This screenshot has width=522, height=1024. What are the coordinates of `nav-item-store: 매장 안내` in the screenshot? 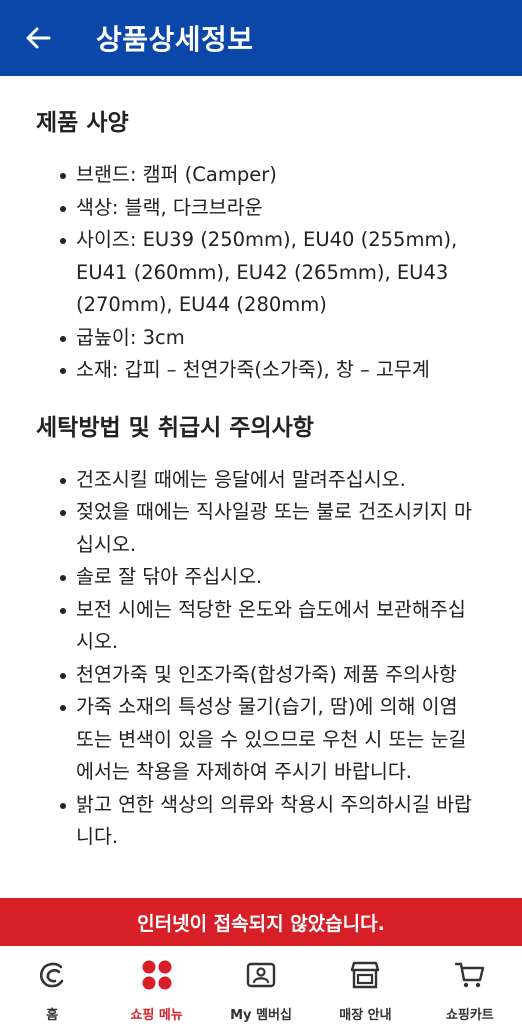 It's located at (365, 985).